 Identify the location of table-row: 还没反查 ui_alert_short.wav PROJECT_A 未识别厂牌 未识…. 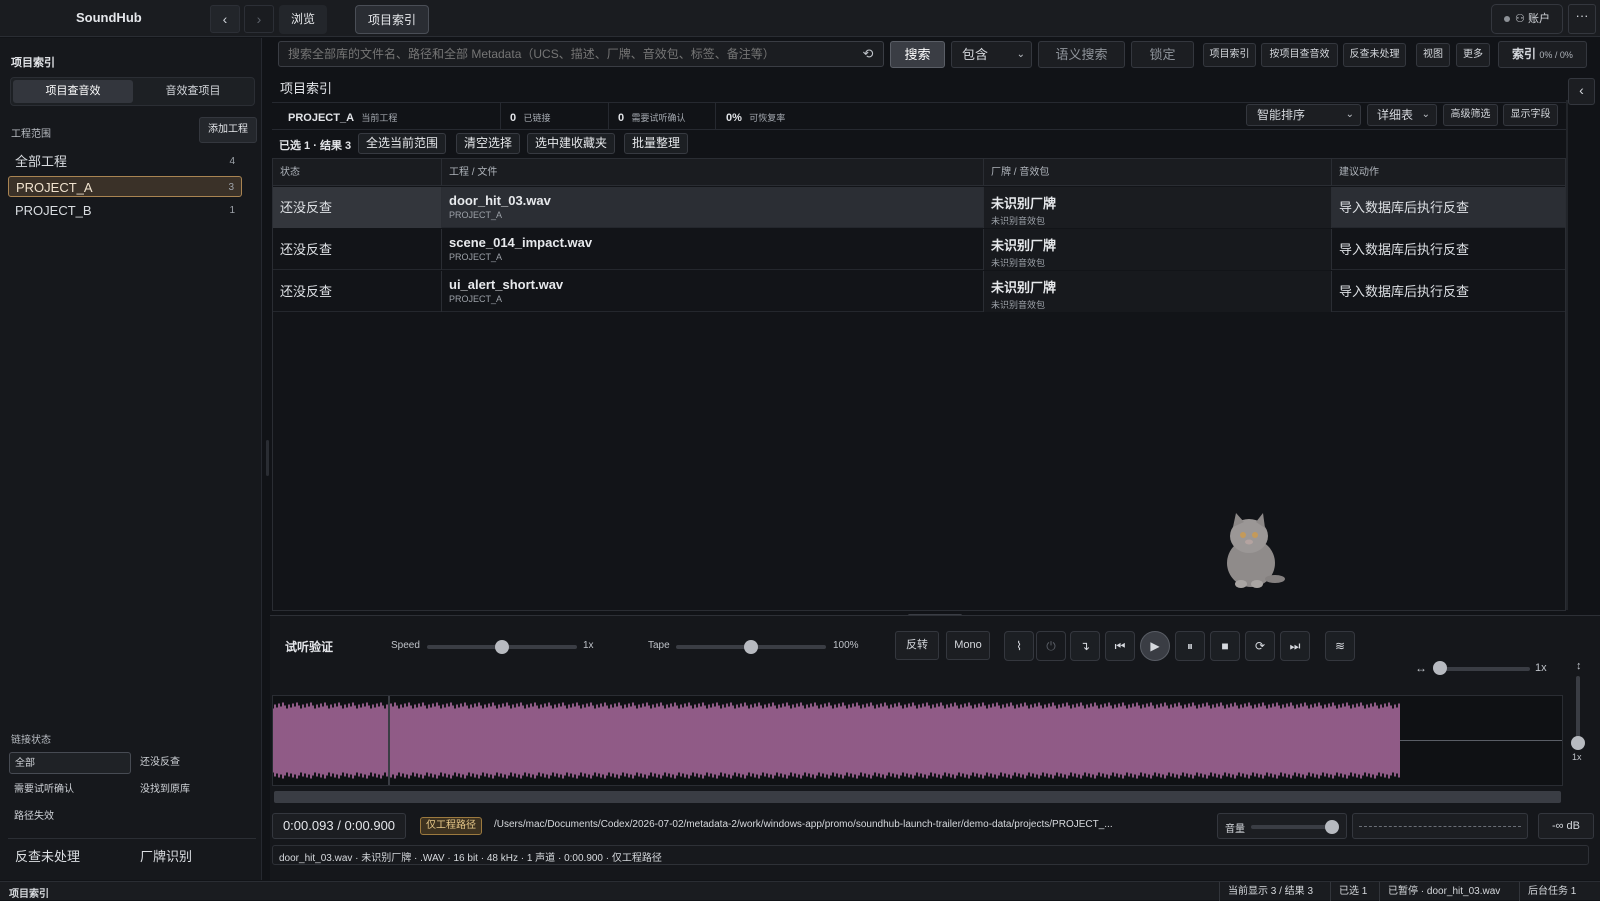
(919, 291).